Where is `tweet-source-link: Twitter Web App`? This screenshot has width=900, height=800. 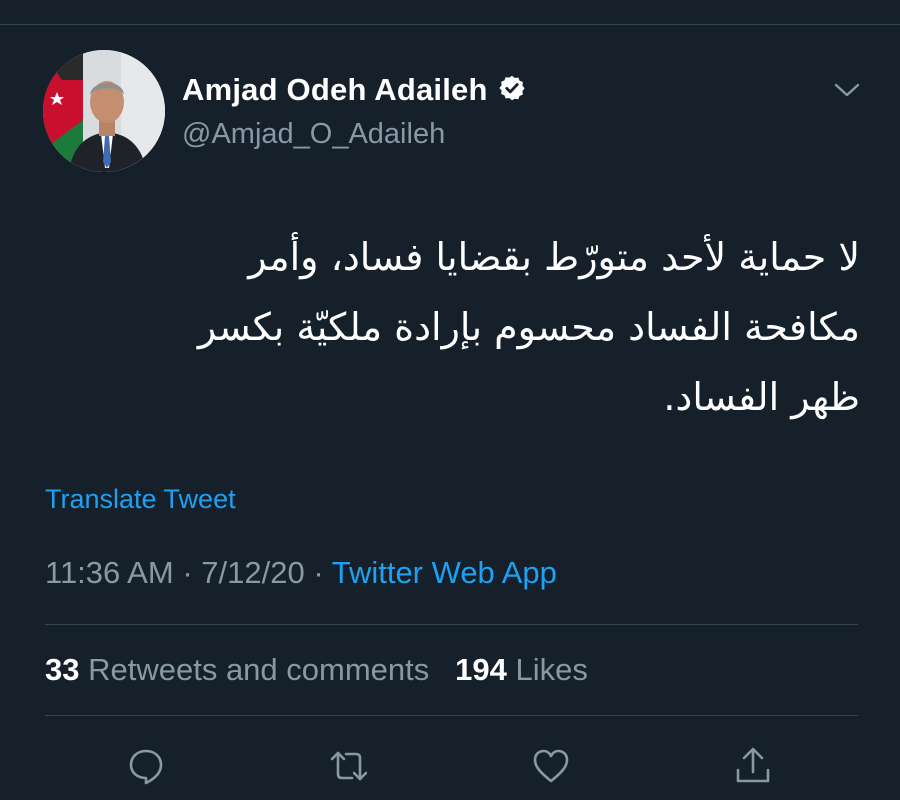
tweet-source-link: Twitter Web App is located at coordinates (444, 572).